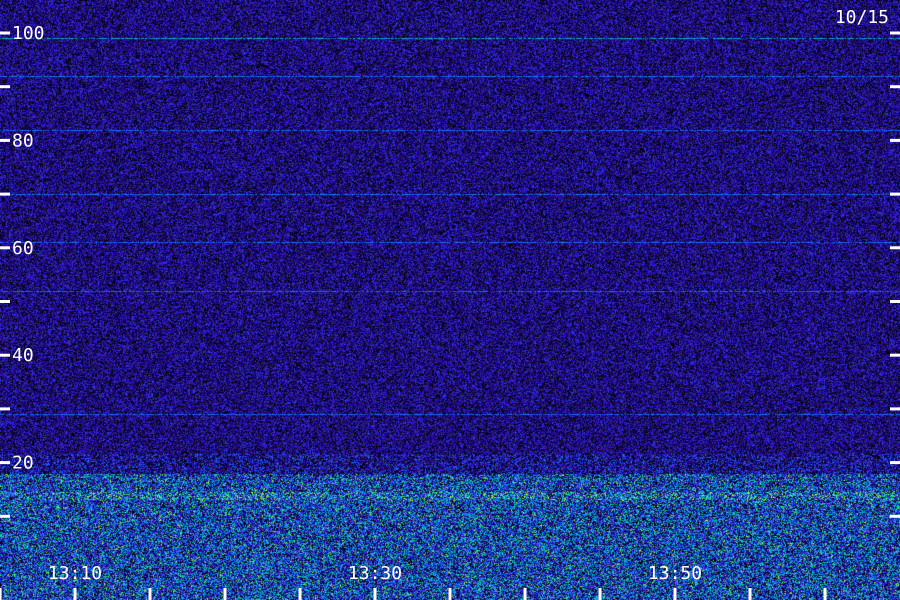  What do you see at coordinates (23, 248) in the screenshot?
I see `y-tick-label-60: 60` at bounding box center [23, 248].